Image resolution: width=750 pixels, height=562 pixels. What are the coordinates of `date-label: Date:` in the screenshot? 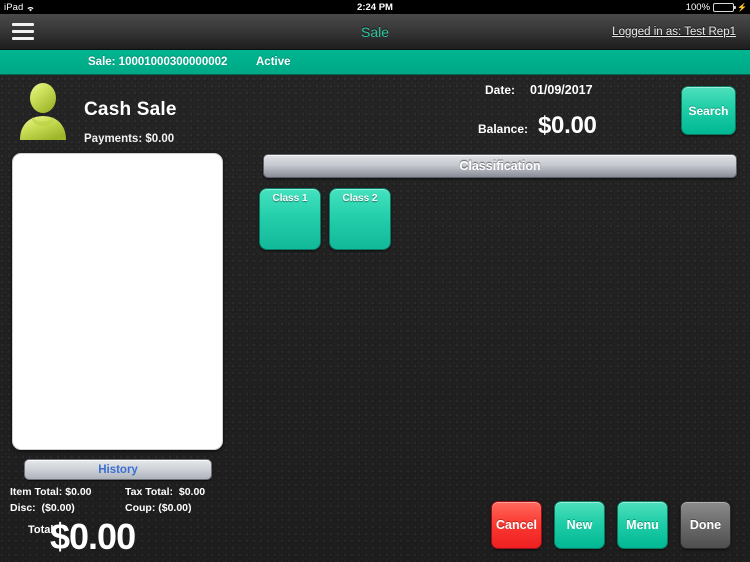 It's located at (500, 90).